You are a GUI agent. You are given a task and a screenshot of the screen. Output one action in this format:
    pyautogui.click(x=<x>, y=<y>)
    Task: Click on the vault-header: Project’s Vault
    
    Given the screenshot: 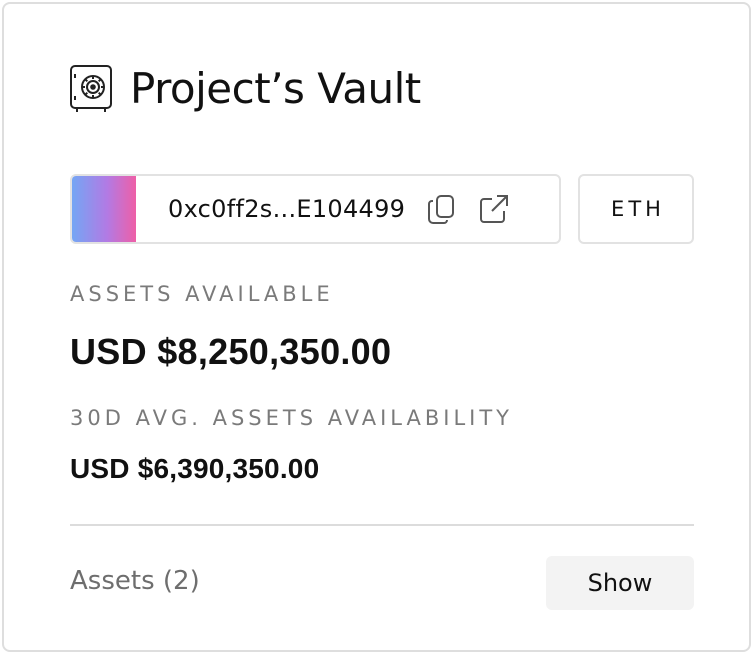 What is the action you would take?
    pyautogui.click(x=244, y=89)
    